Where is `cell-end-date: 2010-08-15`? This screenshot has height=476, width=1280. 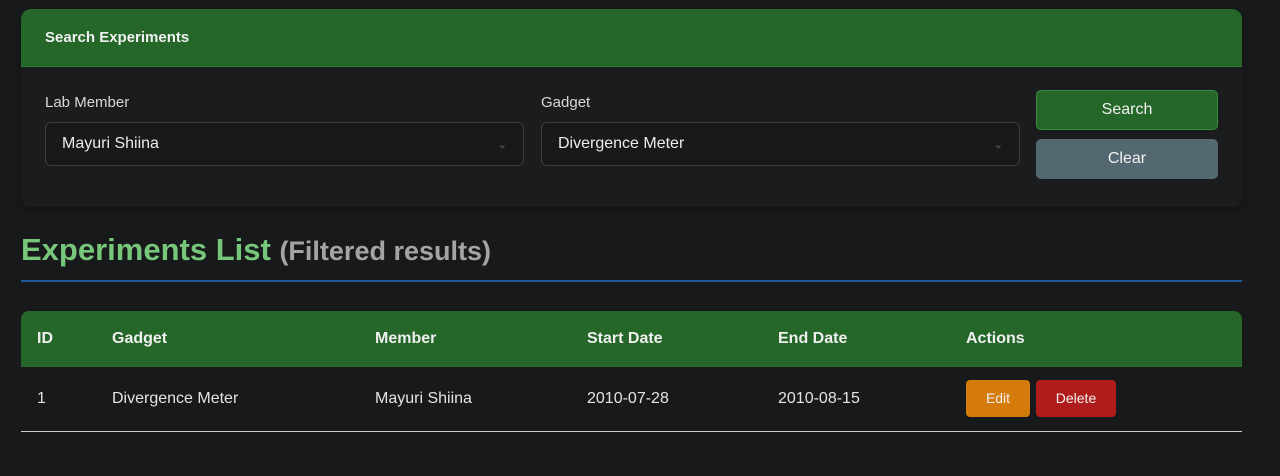
cell-end-date: 2010-08-15 is located at coordinates (872, 399).